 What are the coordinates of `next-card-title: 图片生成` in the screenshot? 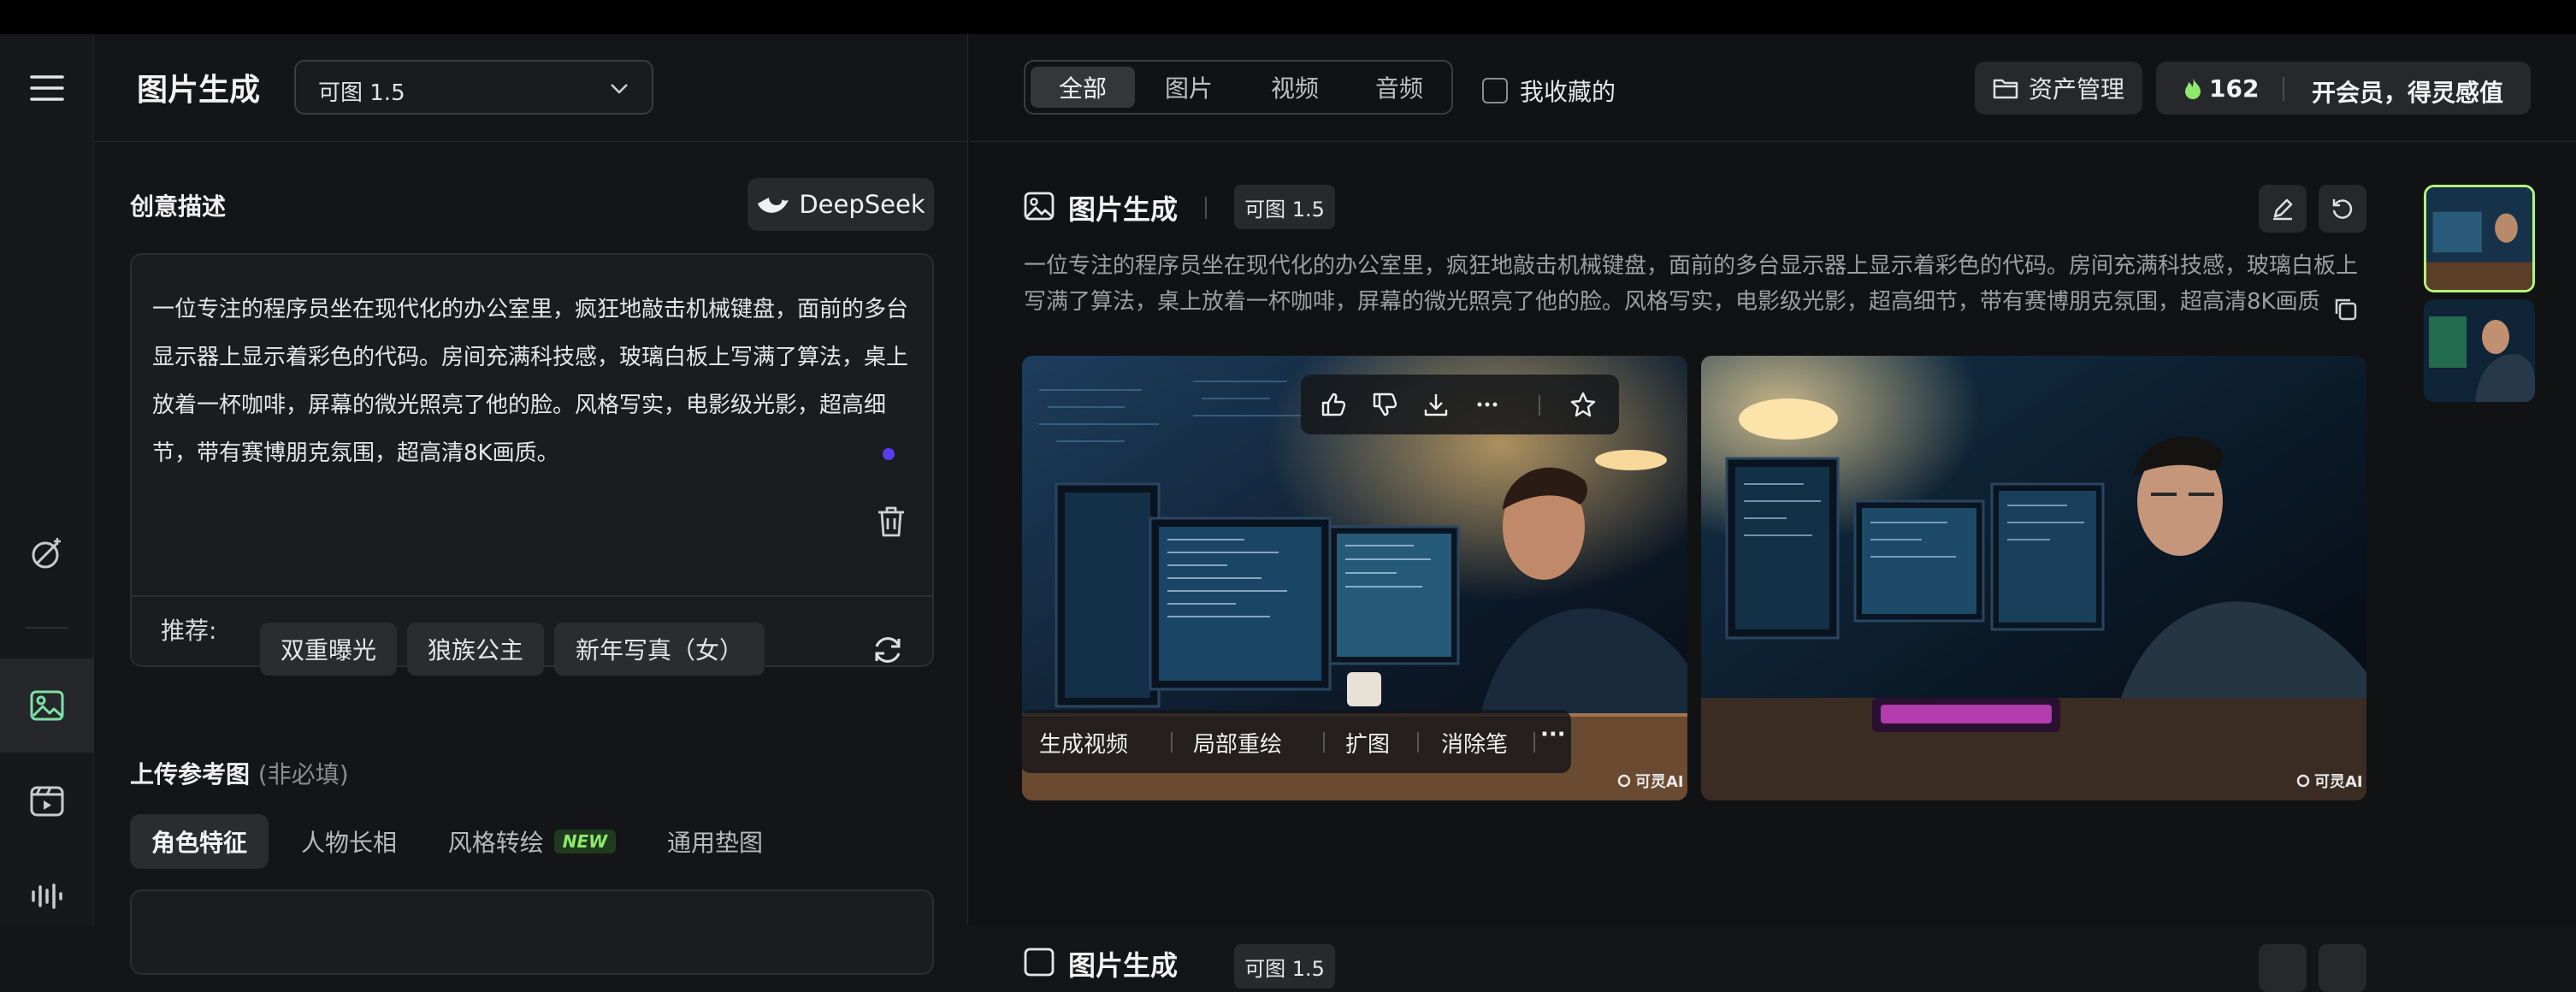 It's located at (1123, 966).